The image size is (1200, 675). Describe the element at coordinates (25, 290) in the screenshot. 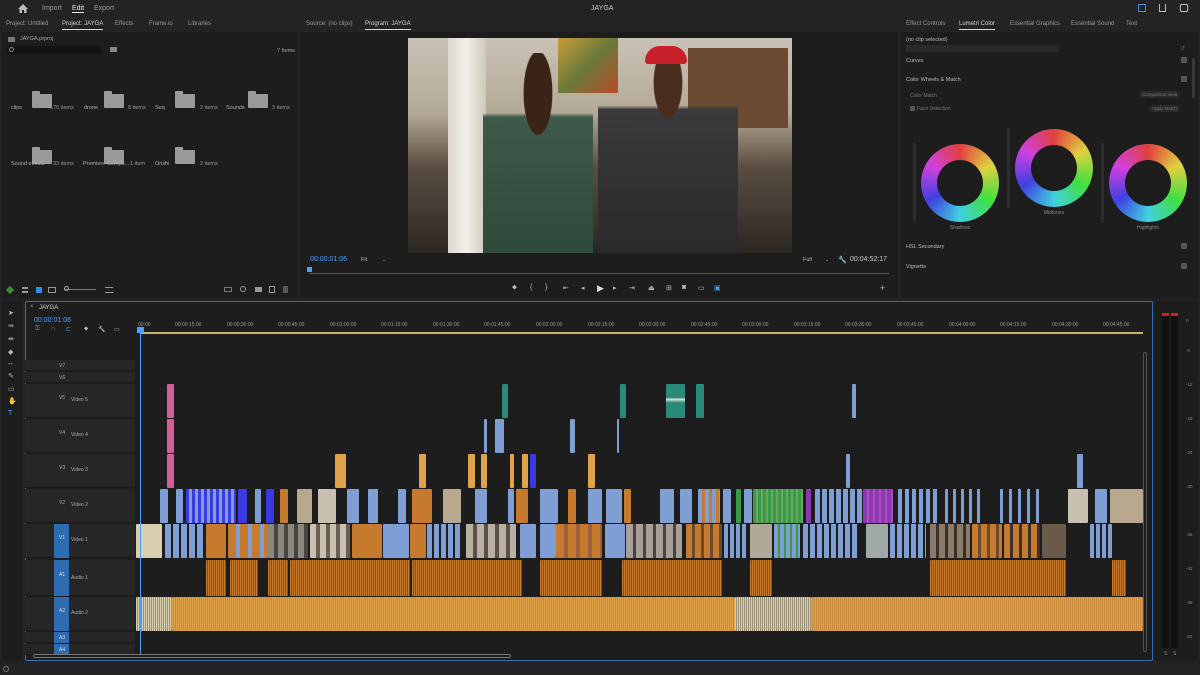

I see `list-view-icon` at that location.